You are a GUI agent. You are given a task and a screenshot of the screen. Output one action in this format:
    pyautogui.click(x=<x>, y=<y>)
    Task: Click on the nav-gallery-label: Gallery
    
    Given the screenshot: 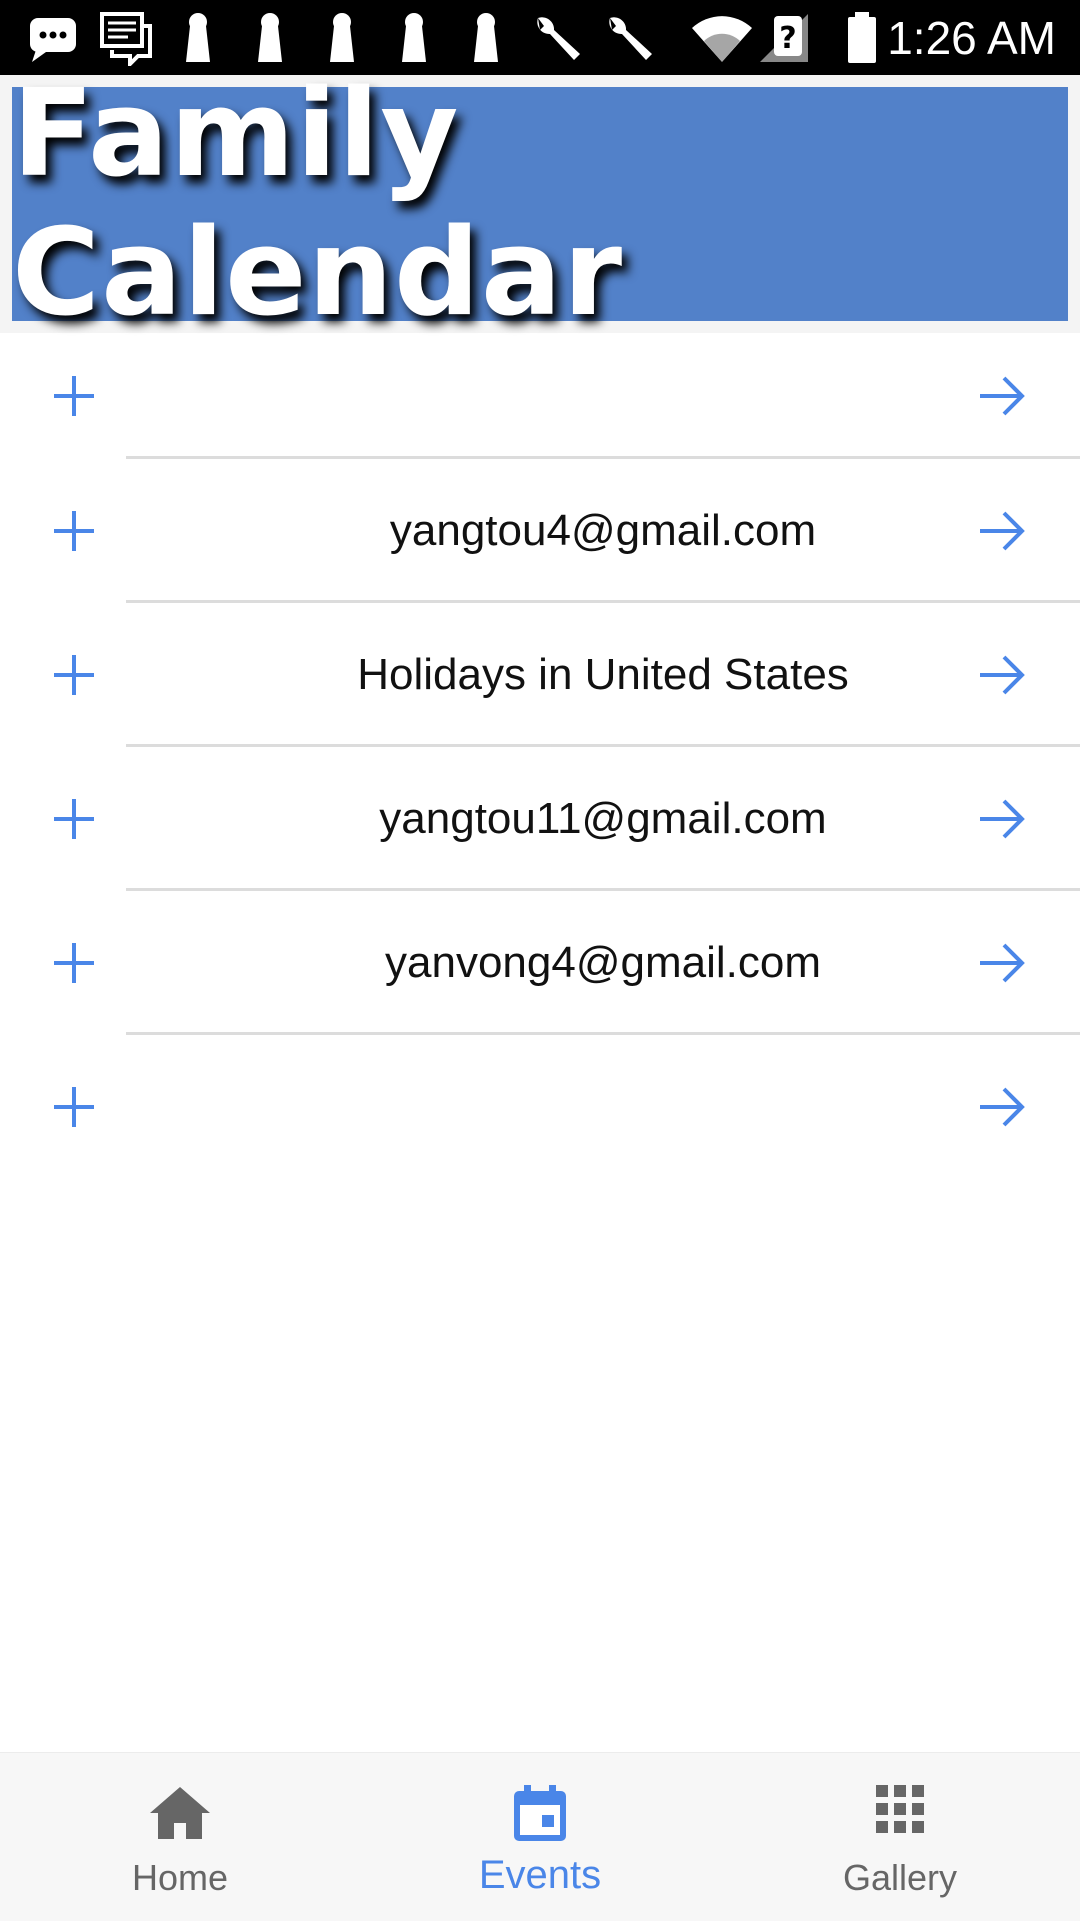 What is the action you would take?
    pyautogui.click(x=900, y=1877)
    